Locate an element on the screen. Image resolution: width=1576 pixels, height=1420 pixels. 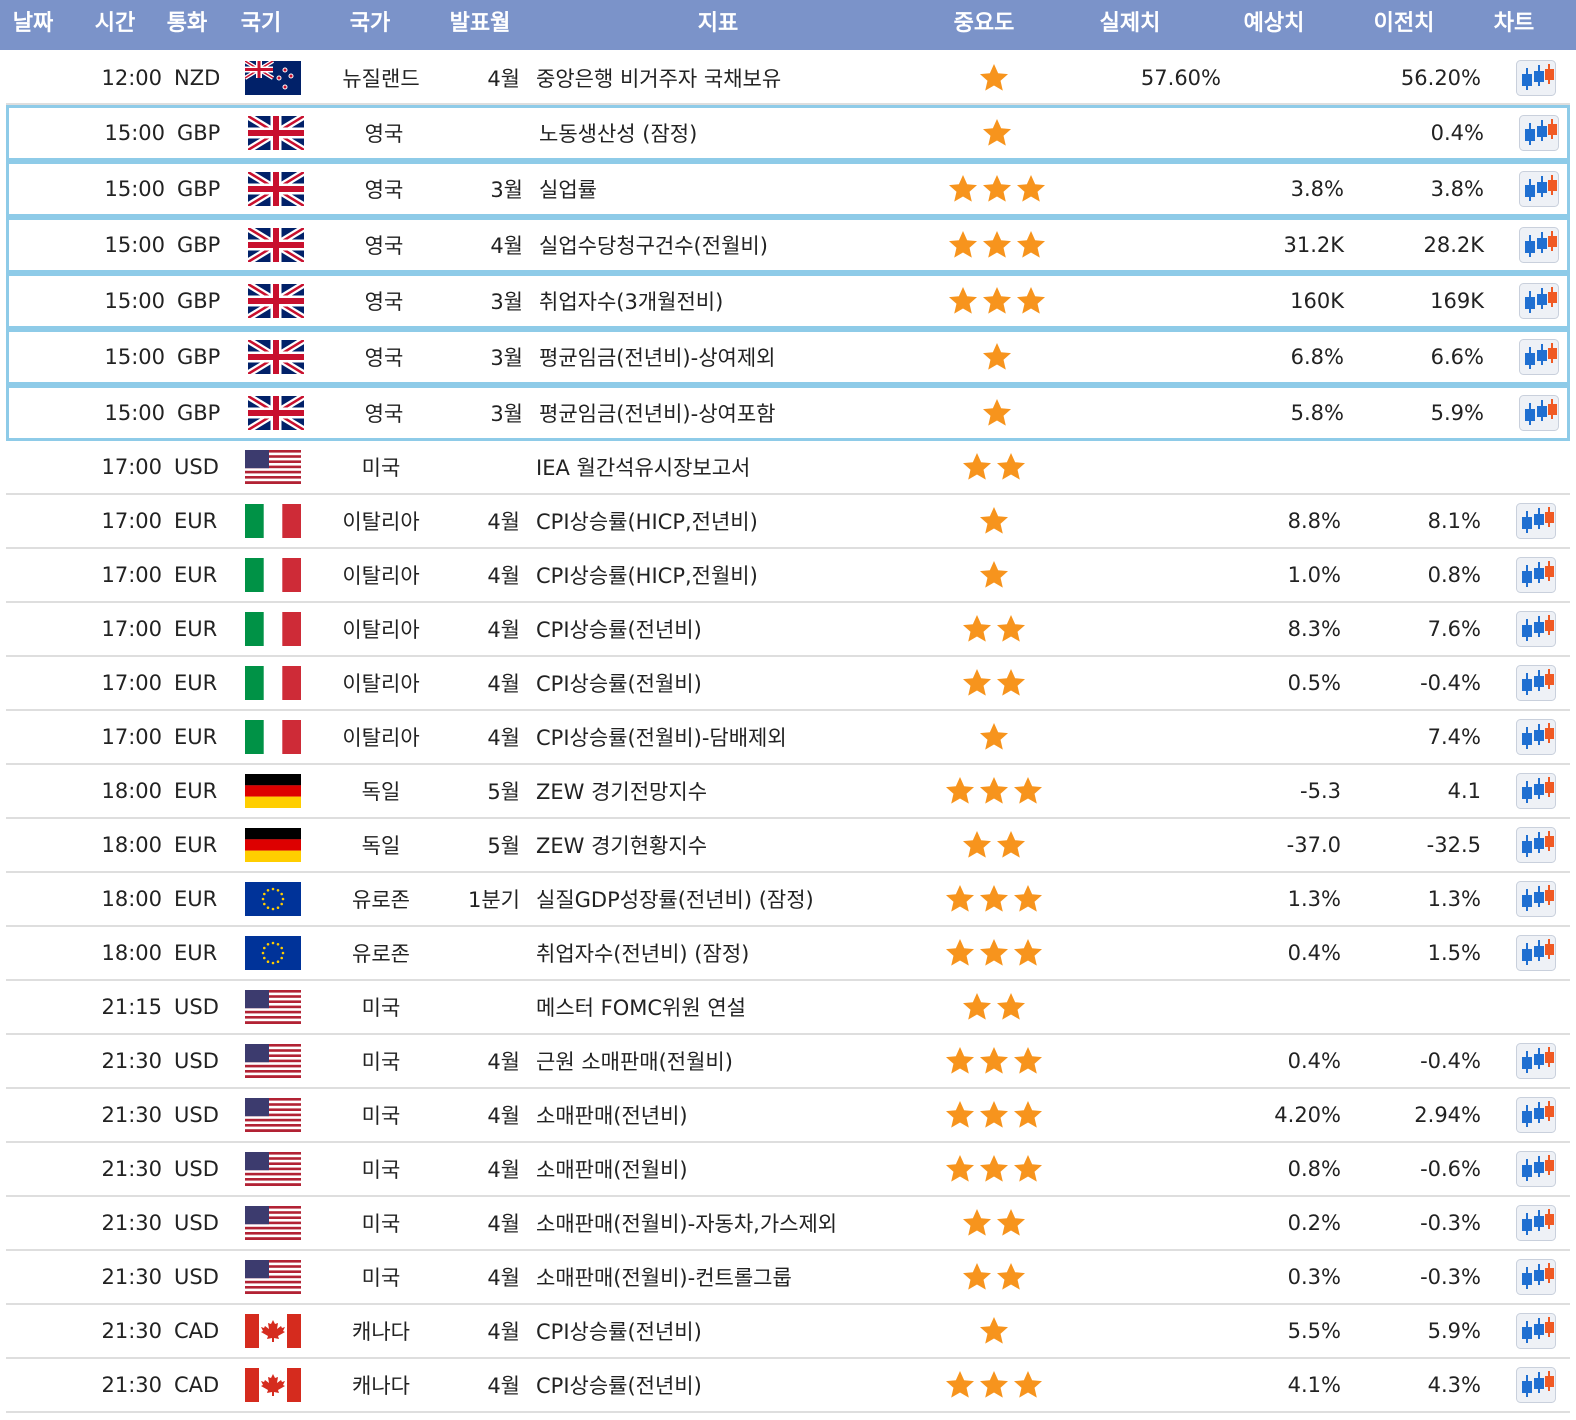
table-row: 21:30 CAD 캐나다 4월 CPI상승률(전년비) 4.1% 4.3% is located at coordinates (788, 1386).